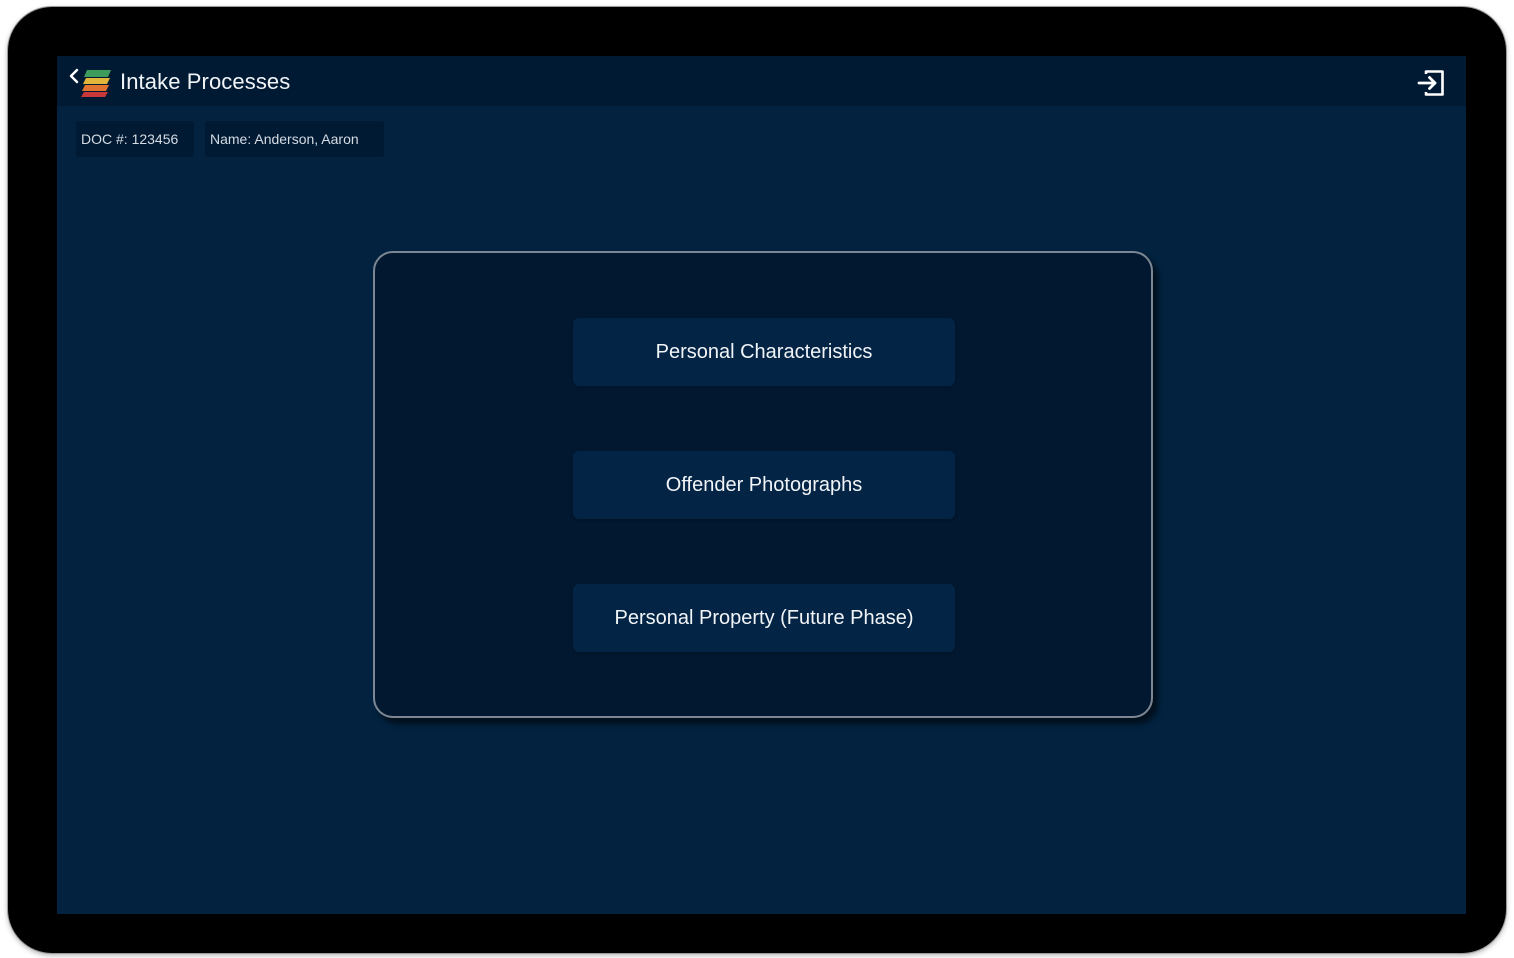 Image resolution: width=1514 pixels, height=958 pixels. Describe the element at coordinates (135, 139) in the screenshot. I see `doc-number-badge: DOC #: 123456` at that location.